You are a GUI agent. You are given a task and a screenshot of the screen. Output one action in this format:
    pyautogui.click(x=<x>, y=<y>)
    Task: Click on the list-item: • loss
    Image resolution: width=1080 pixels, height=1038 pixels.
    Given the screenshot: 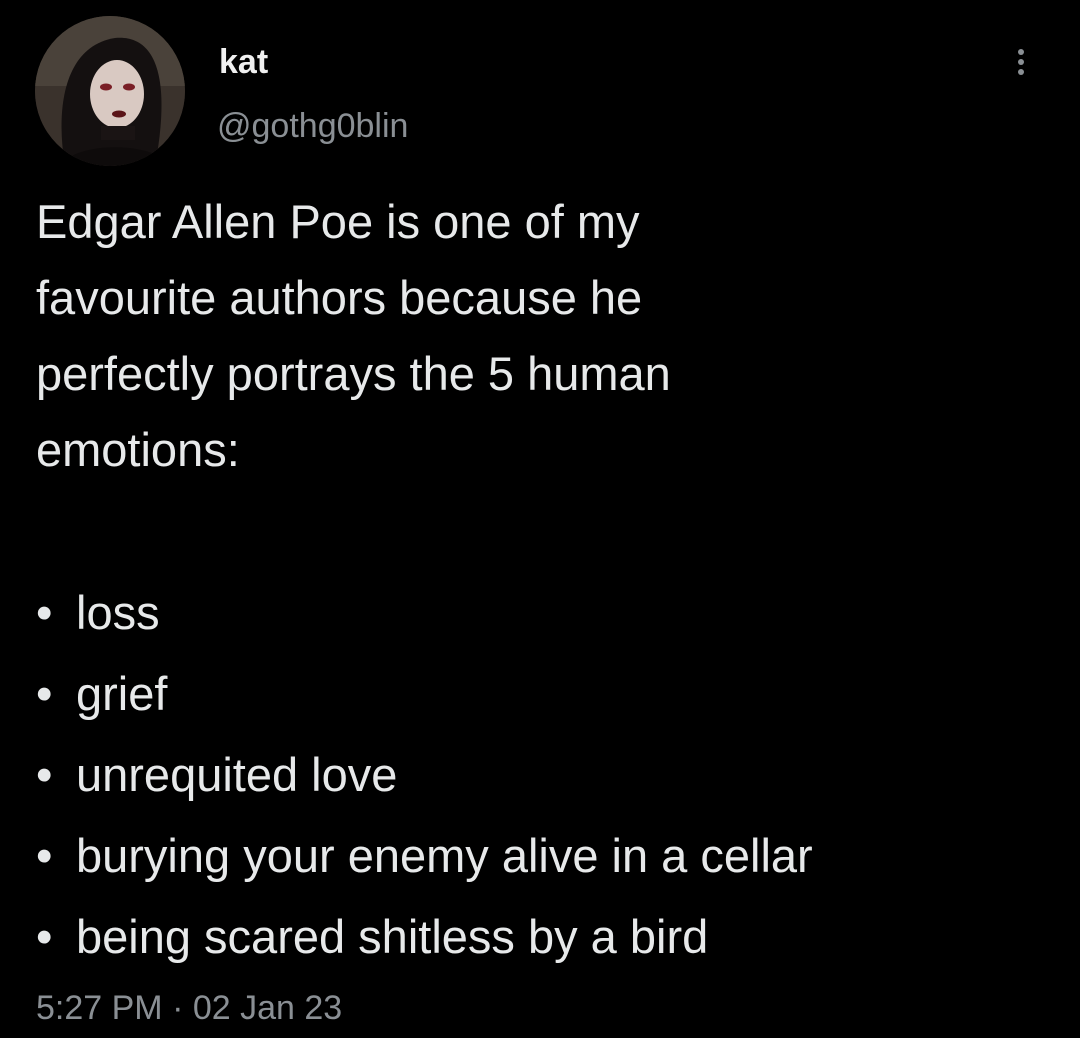 What is the action you would take?
    pyautogui.click(x=424, y=612)
    